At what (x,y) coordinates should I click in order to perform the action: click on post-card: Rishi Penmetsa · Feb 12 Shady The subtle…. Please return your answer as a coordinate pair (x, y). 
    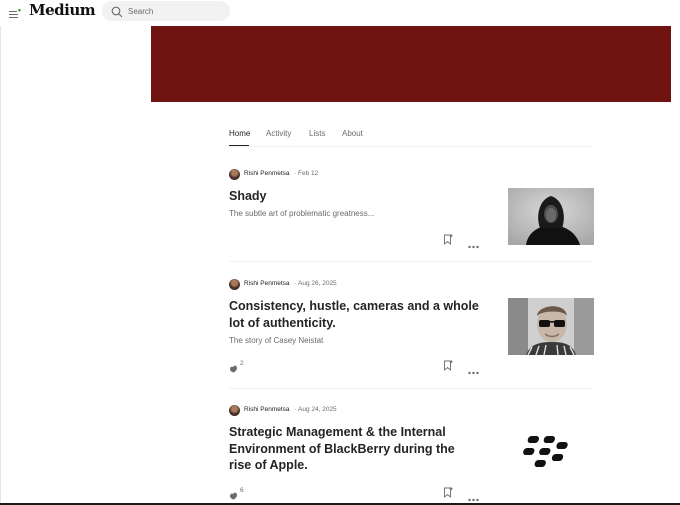
    Looking at the image, I should click on (411, 209).